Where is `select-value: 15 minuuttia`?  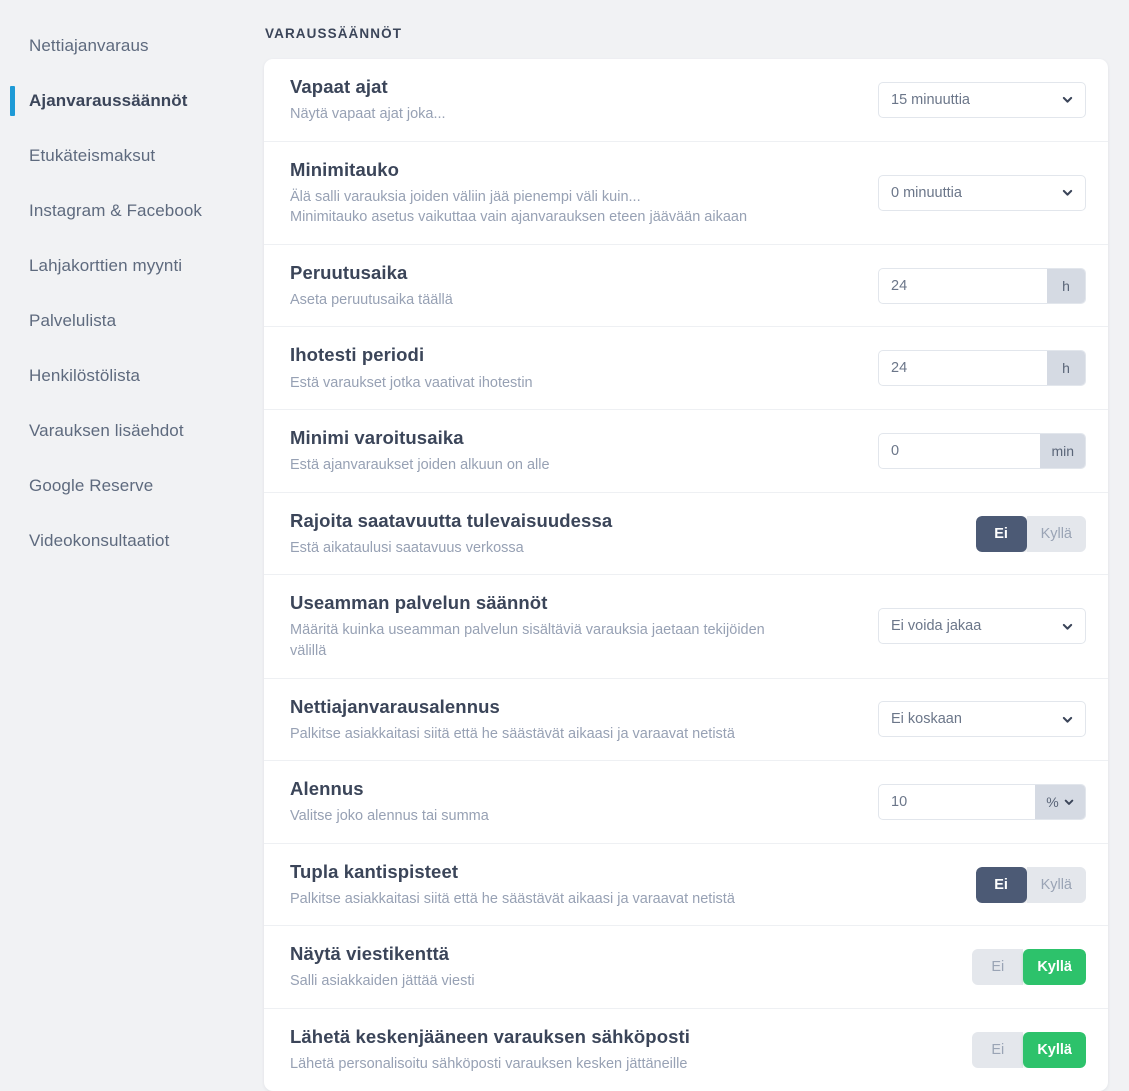 select-value: 15 minuuttia is located at coordinates (930, 99).